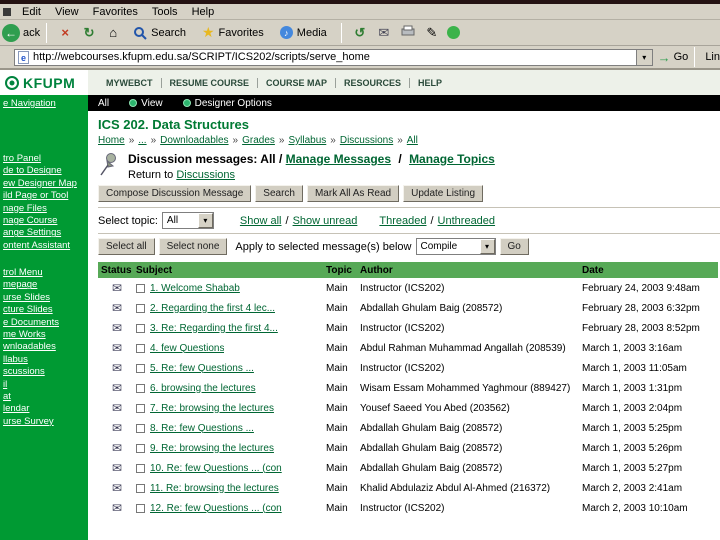 The width and height of the screenshot is (720, 540). I want to click on sidebar-link: lendar, so click(45, 409).